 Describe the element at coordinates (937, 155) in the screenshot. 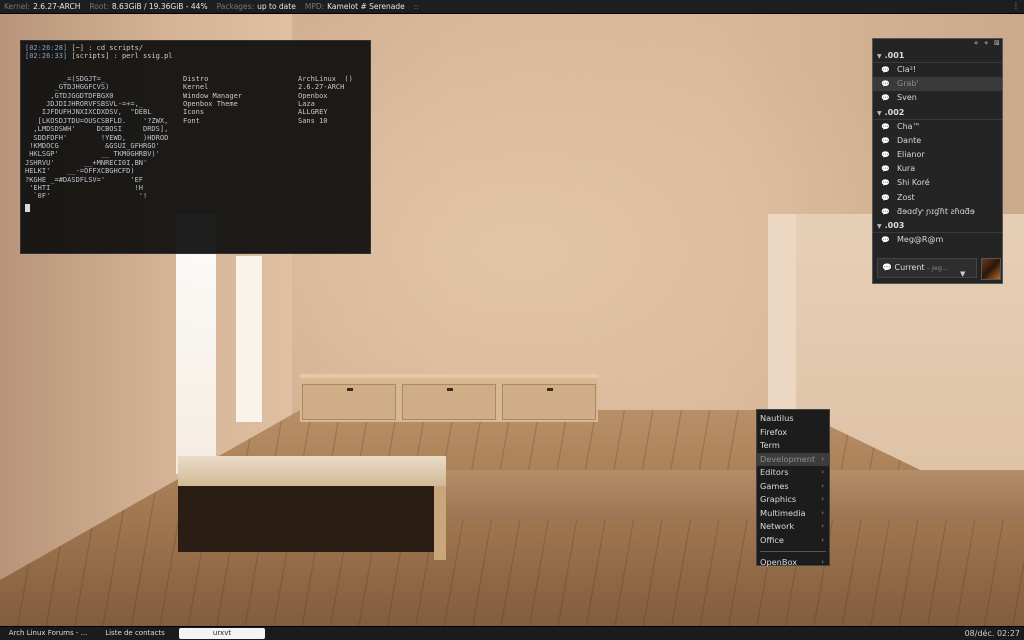

I see `buddy-contact: 💬 Elianor` at that location.